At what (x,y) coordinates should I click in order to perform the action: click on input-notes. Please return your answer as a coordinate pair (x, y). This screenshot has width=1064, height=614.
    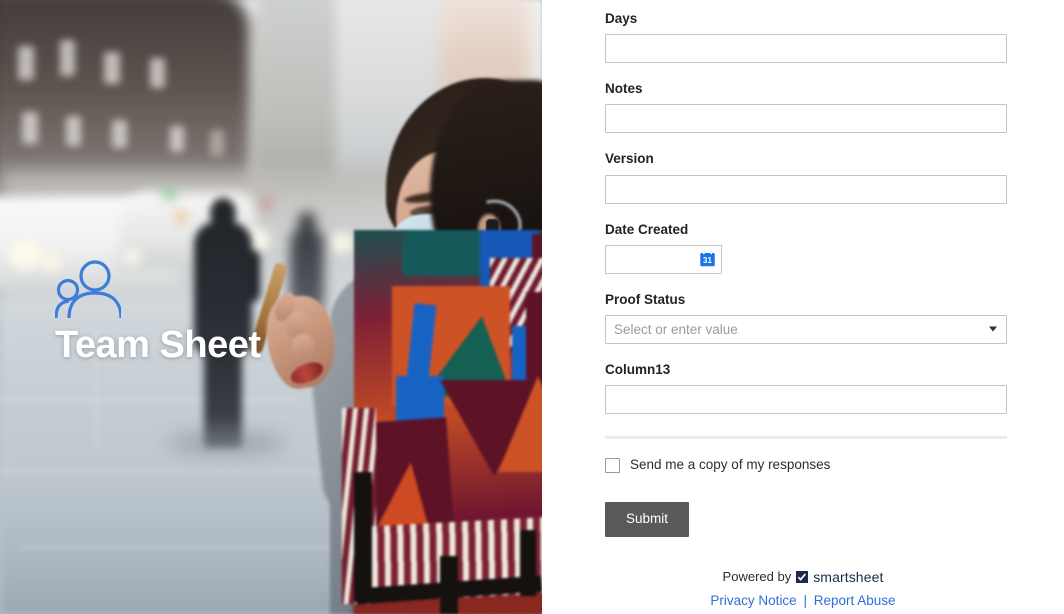
    Looking at the image, I should click on (806, 119).